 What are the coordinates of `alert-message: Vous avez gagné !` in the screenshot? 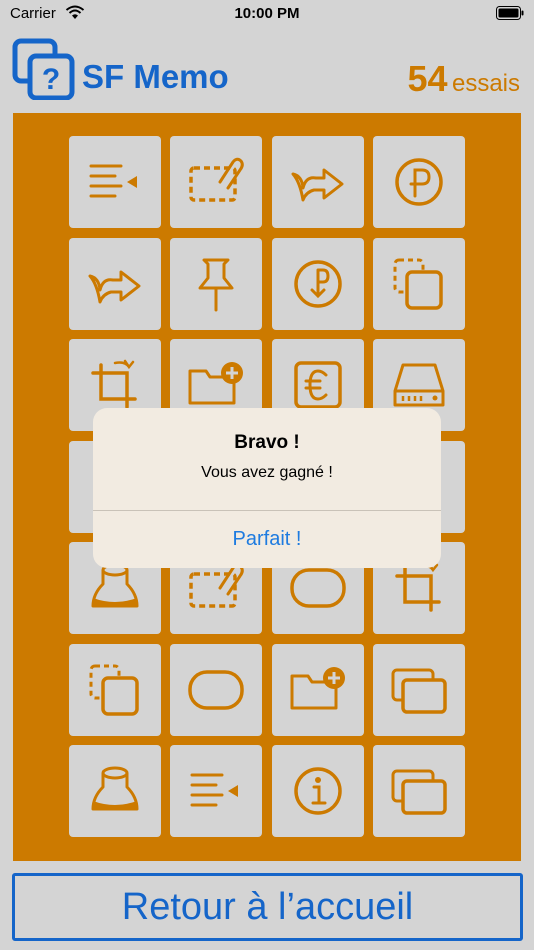 It's located at (267, 472).